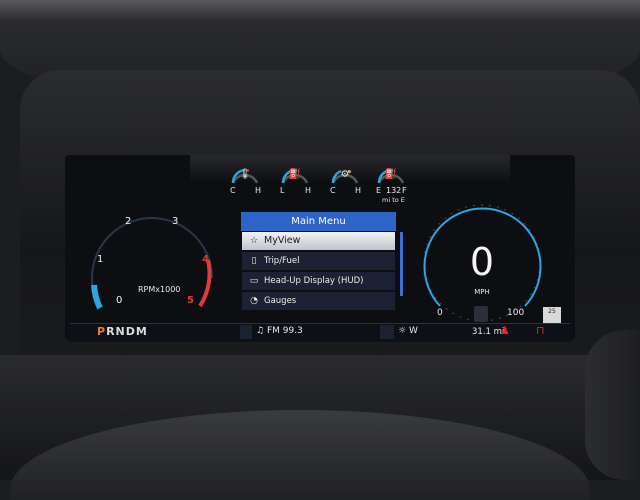 Image resolution: width=640 pixels, height=500 pixels. Describe the element at coordinates (205, 259) in the screenshot. I see `tach-tick-4: 4` at that location.